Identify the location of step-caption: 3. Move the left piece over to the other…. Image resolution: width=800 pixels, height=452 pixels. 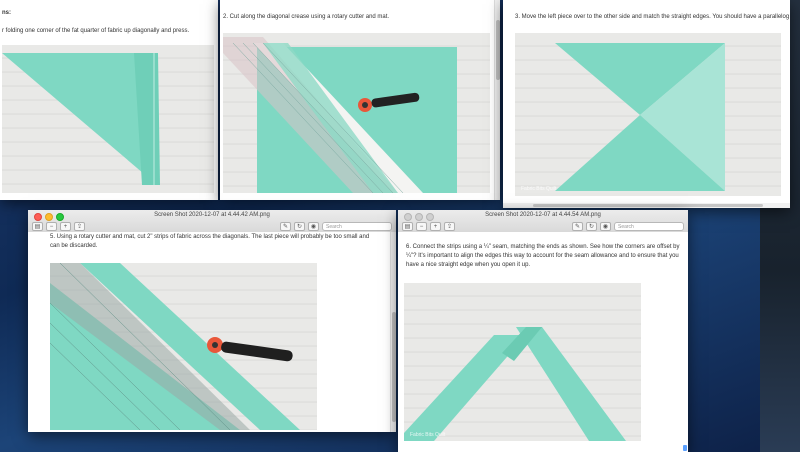
(652, 17).